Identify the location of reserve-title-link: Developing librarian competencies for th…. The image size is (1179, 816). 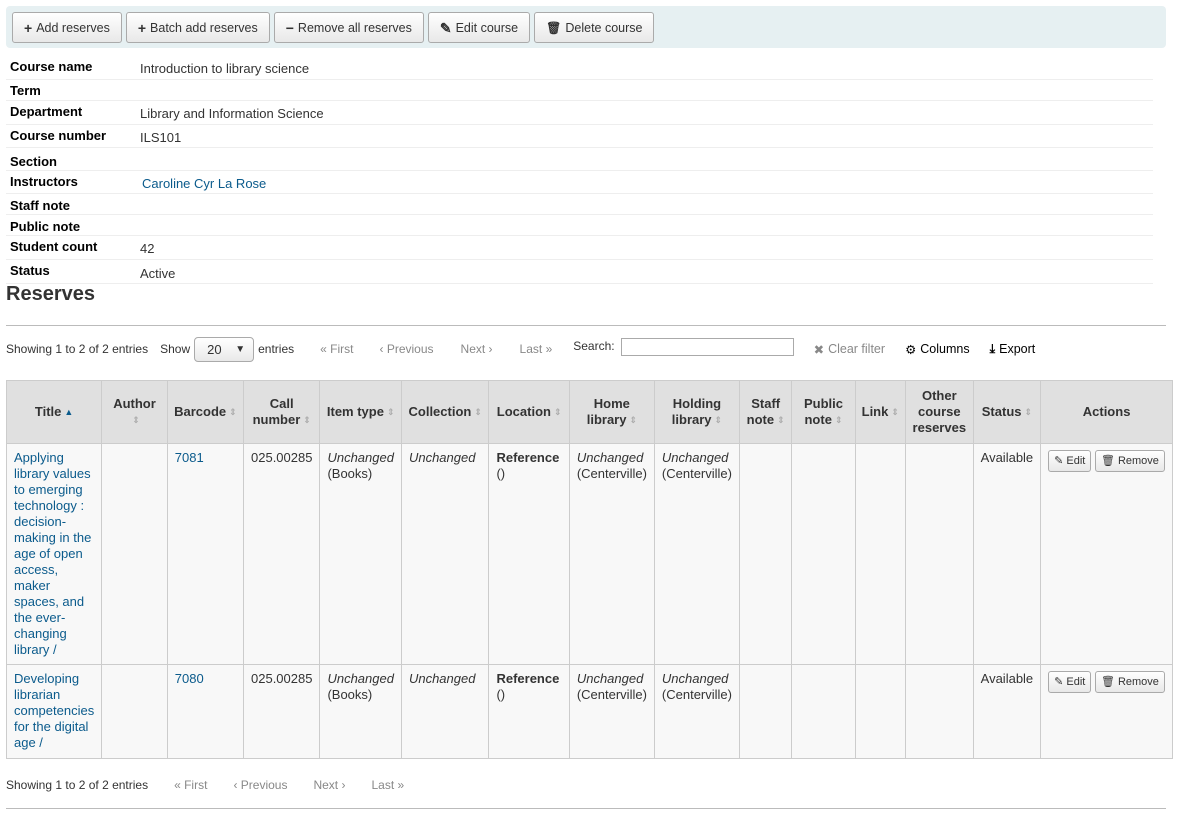
(54, 710).